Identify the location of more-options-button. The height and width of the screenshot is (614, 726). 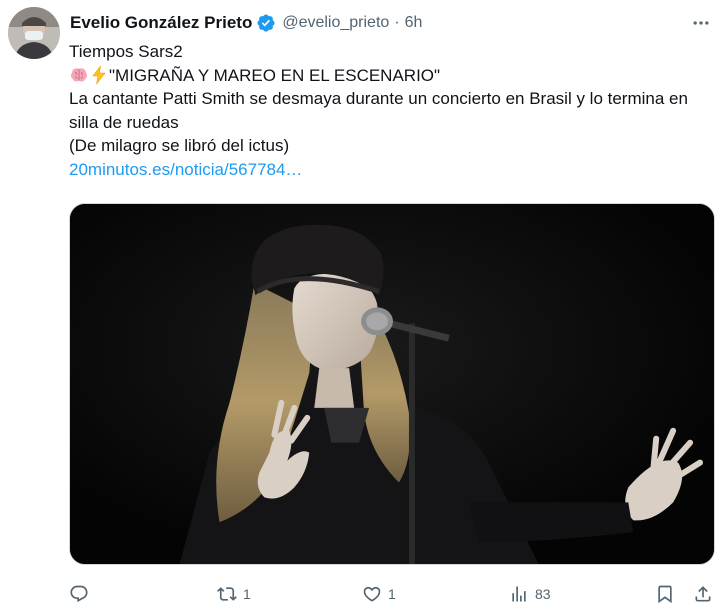
(701, 23).